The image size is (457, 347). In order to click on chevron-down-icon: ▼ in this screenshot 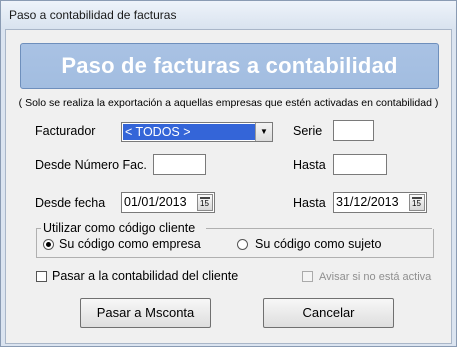, I will do `click(263, 132)`.